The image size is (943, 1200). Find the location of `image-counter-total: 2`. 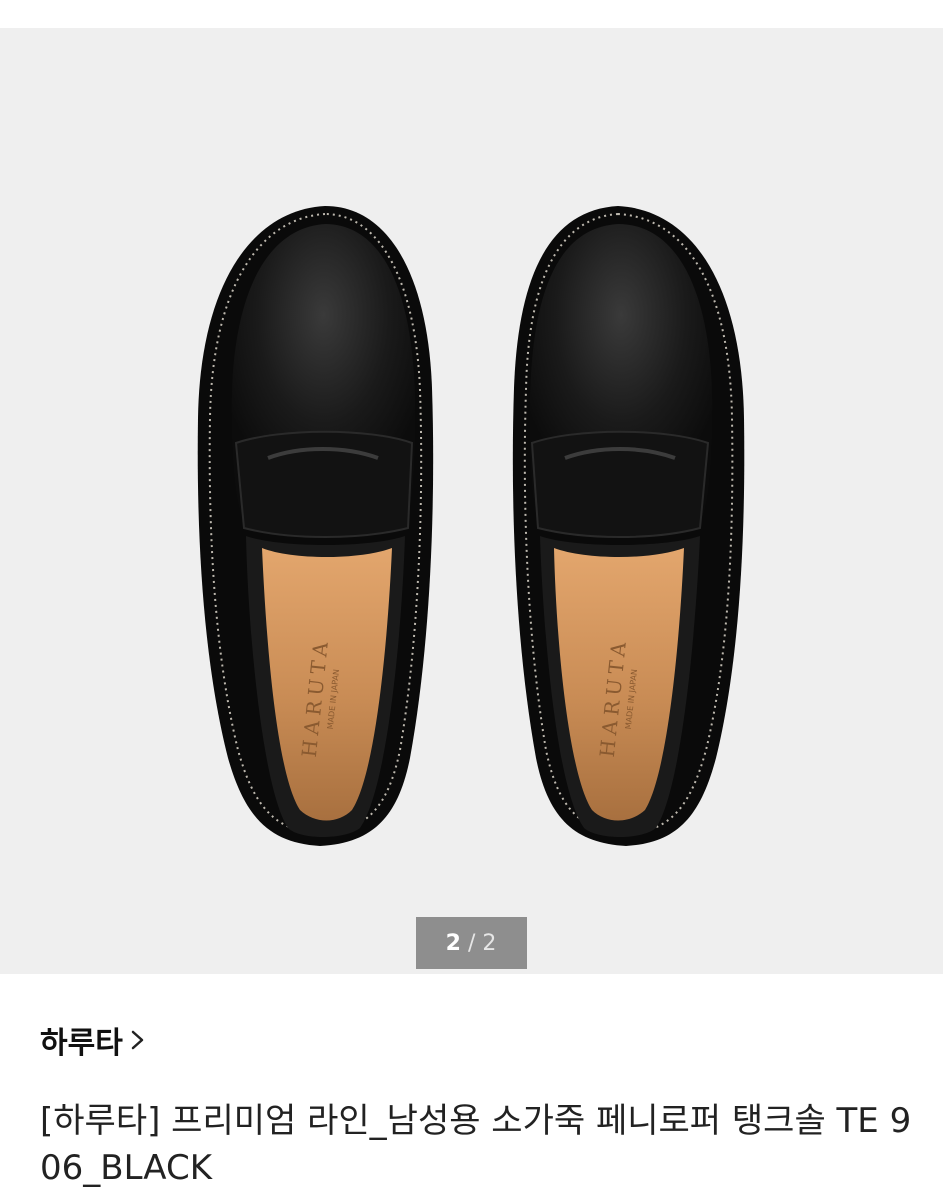

image-counter-total: 2 is located at coordinates (490, 943).